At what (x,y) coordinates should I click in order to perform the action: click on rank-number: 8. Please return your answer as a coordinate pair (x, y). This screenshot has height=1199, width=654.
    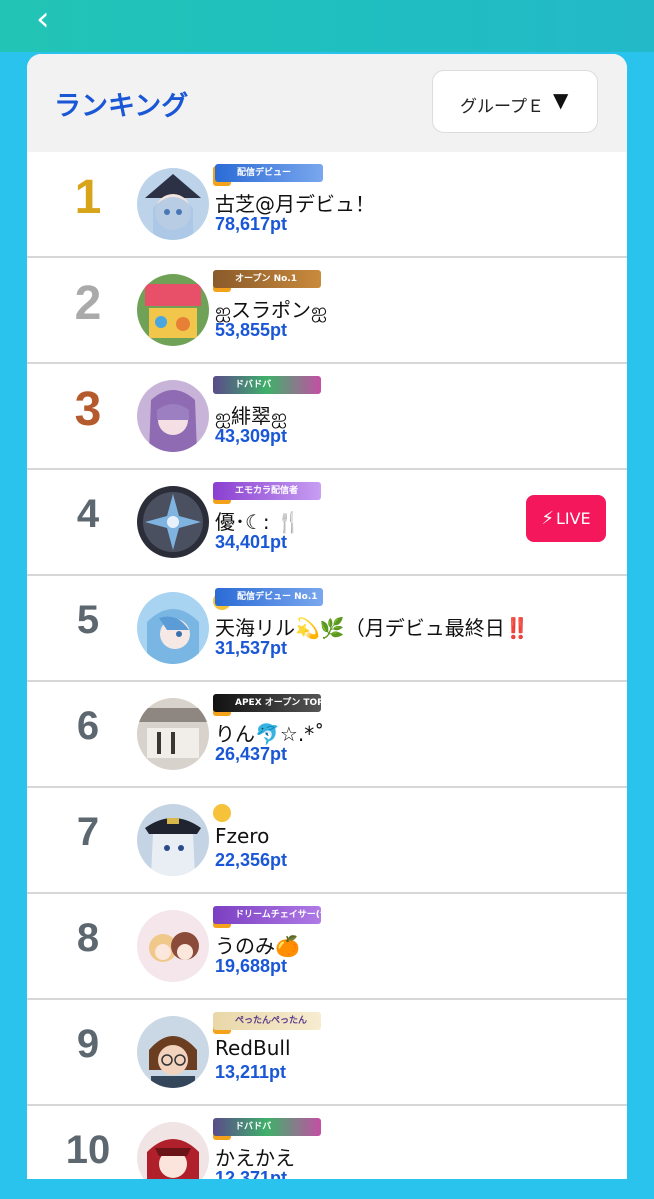
    Looking at the image, I should click on (88, 938).